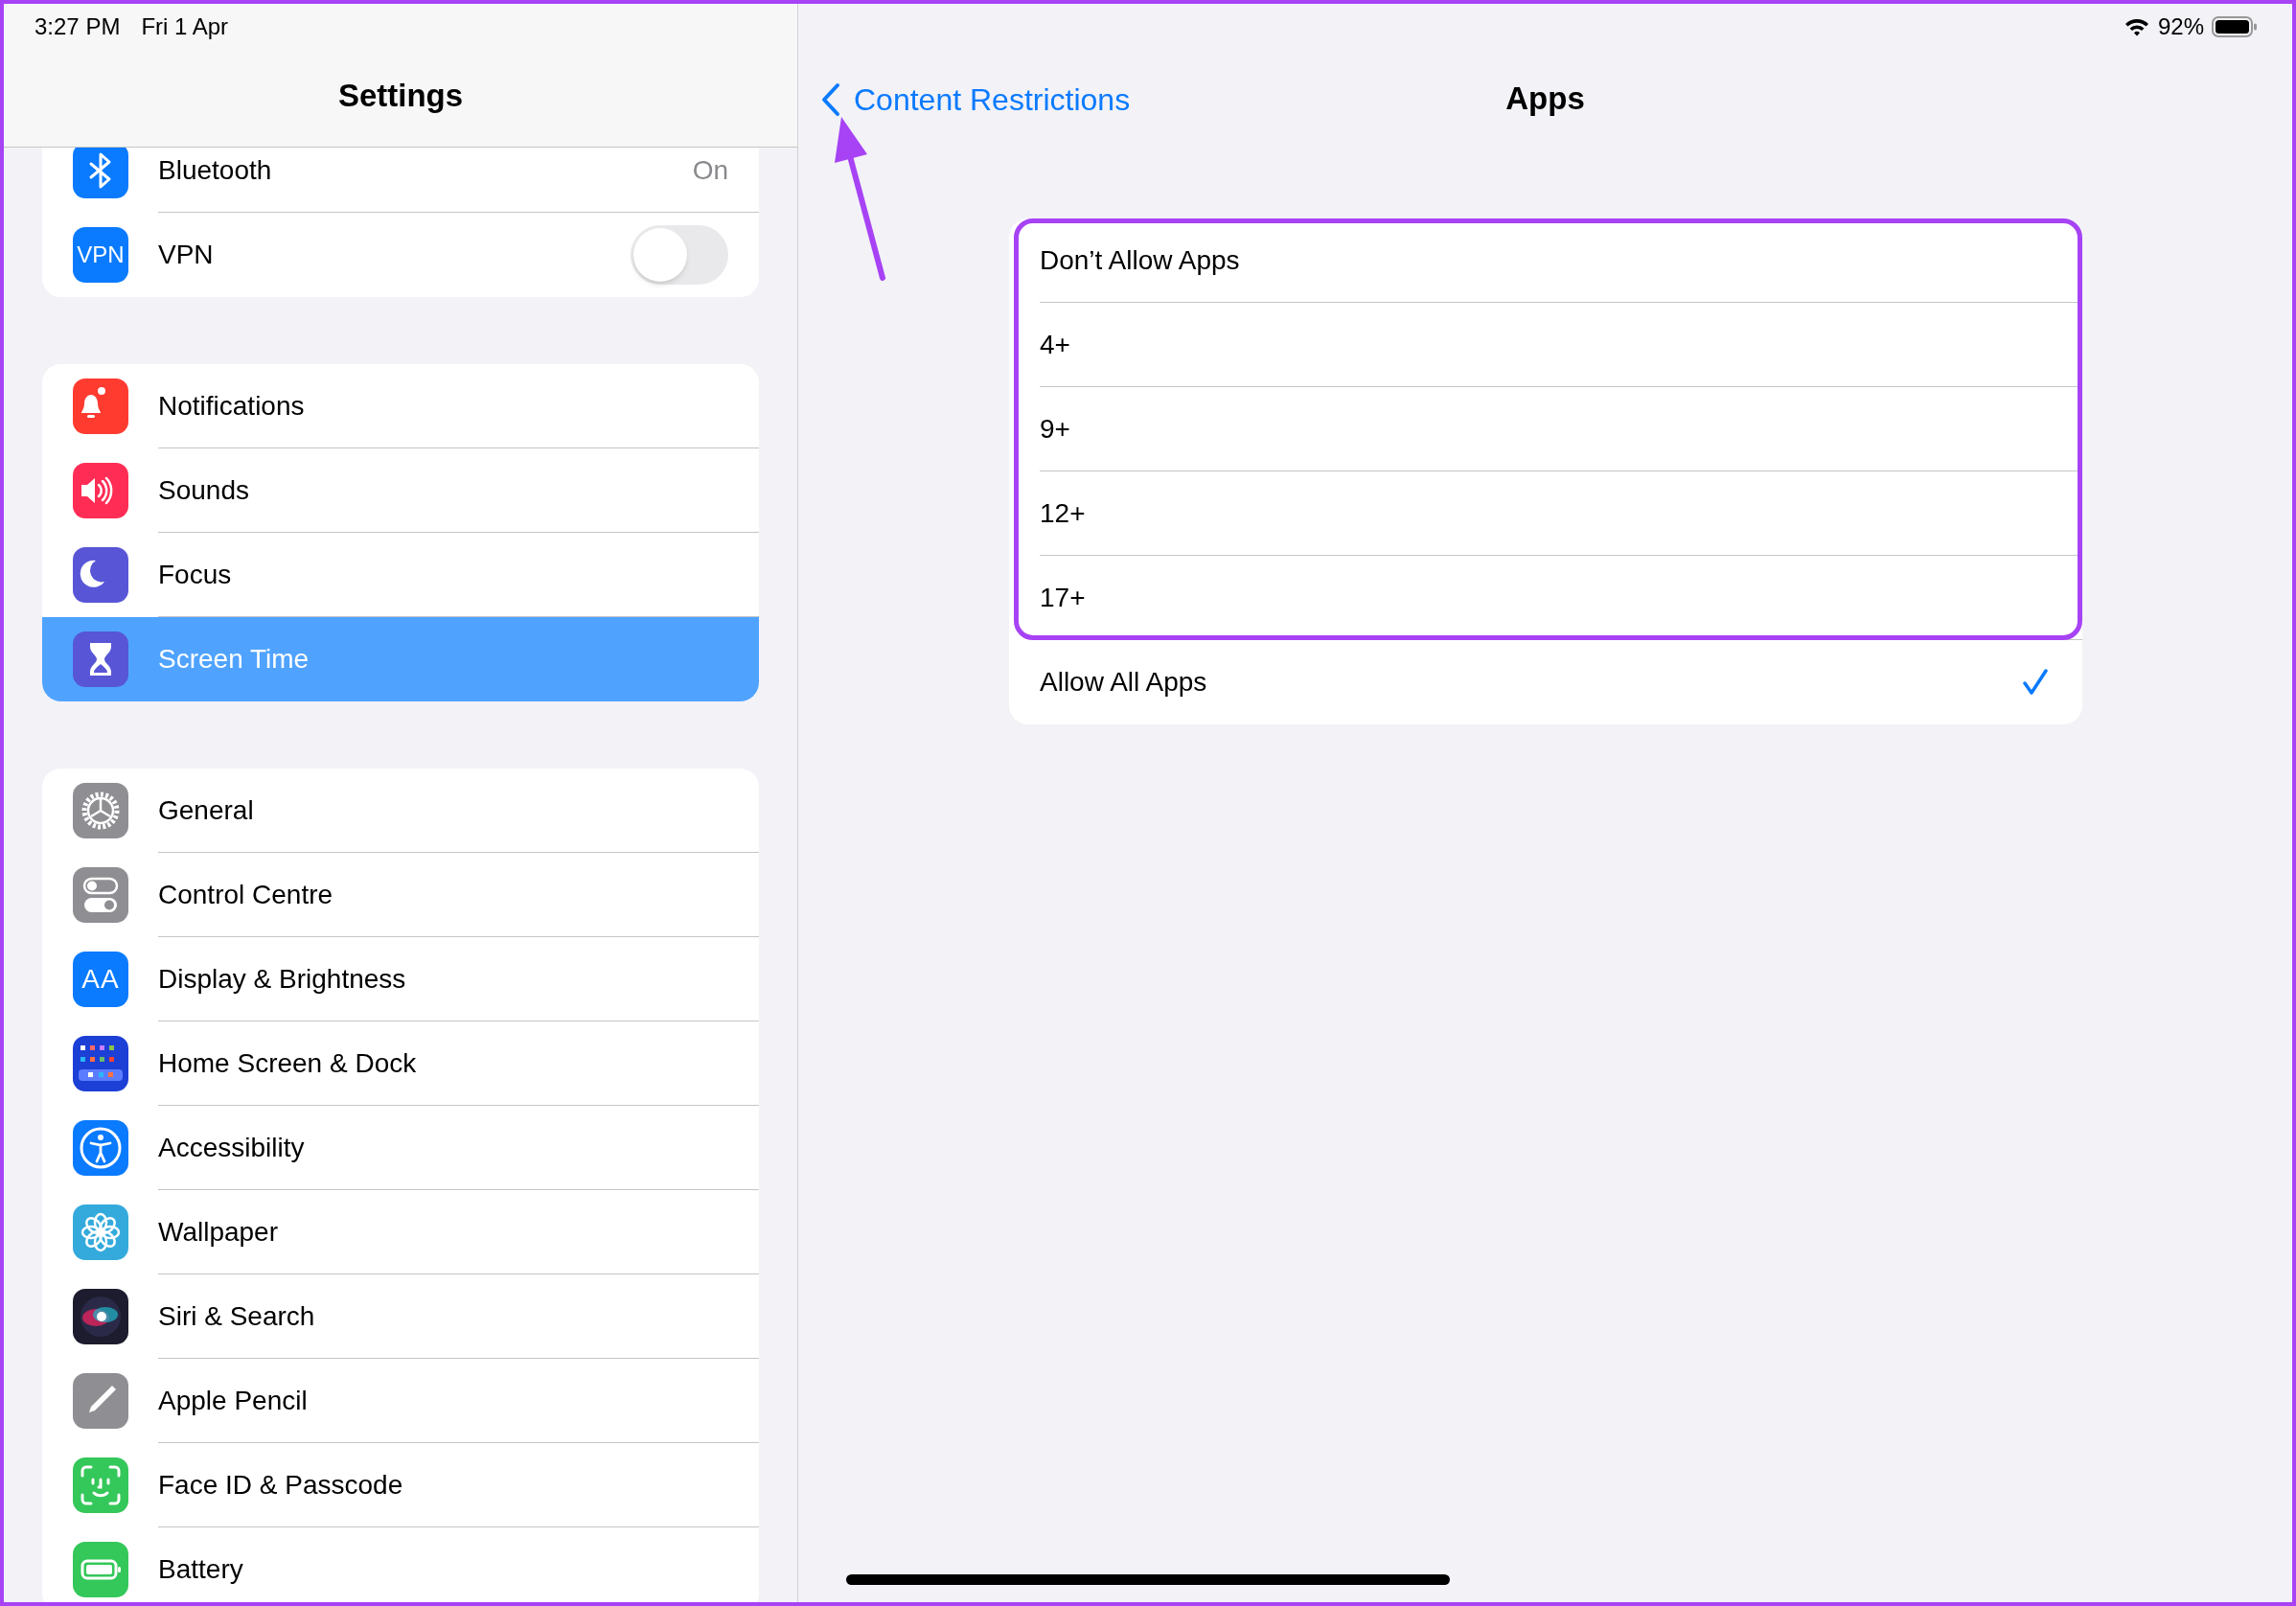  Describe the element at coordinates (710, 170) in the screenshot. I see `row-value: On` at that location.